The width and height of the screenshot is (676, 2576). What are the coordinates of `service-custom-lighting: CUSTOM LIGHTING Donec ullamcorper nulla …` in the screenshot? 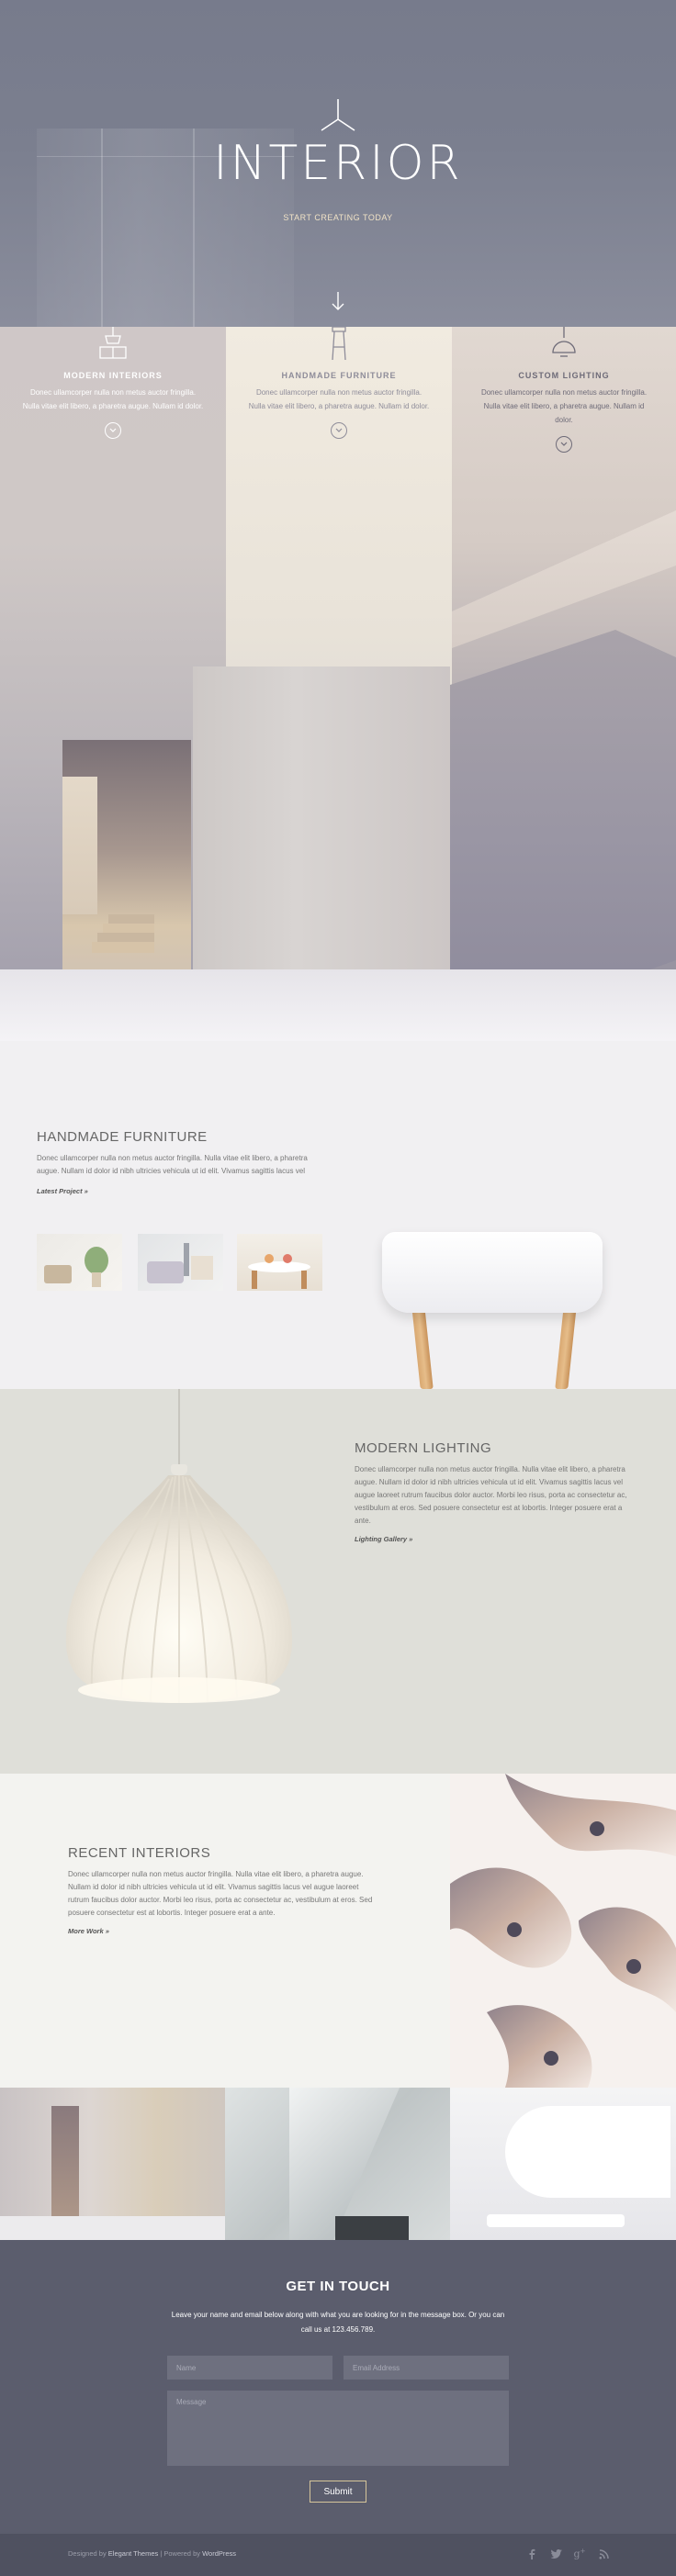 It's located at (564, 390).